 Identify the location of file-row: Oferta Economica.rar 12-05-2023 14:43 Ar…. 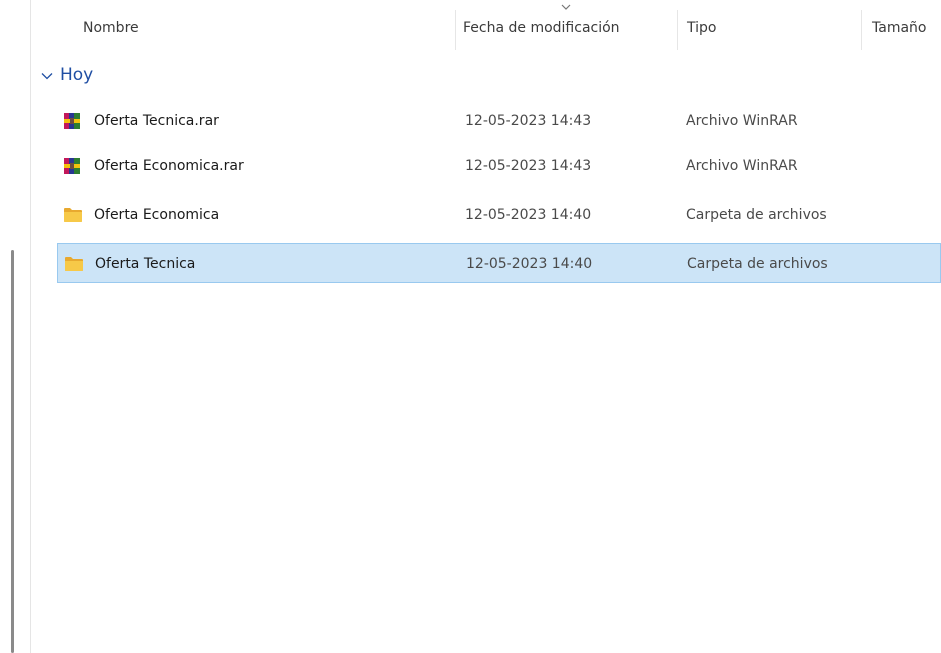
(499, 166).